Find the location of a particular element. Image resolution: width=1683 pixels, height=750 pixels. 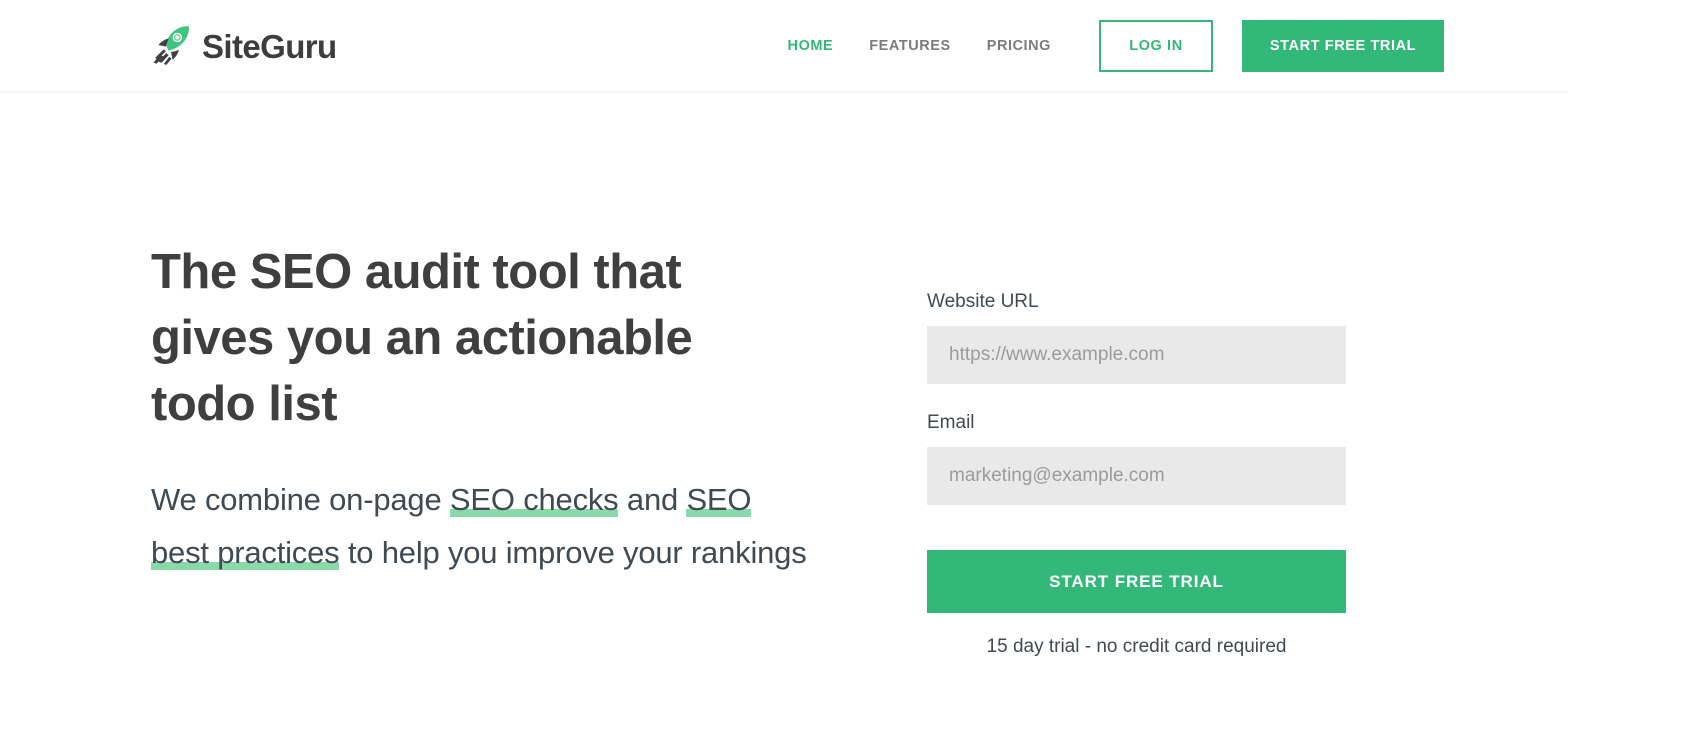

nav-item-pricing: PRICING is located at coordinates (1019, 46).